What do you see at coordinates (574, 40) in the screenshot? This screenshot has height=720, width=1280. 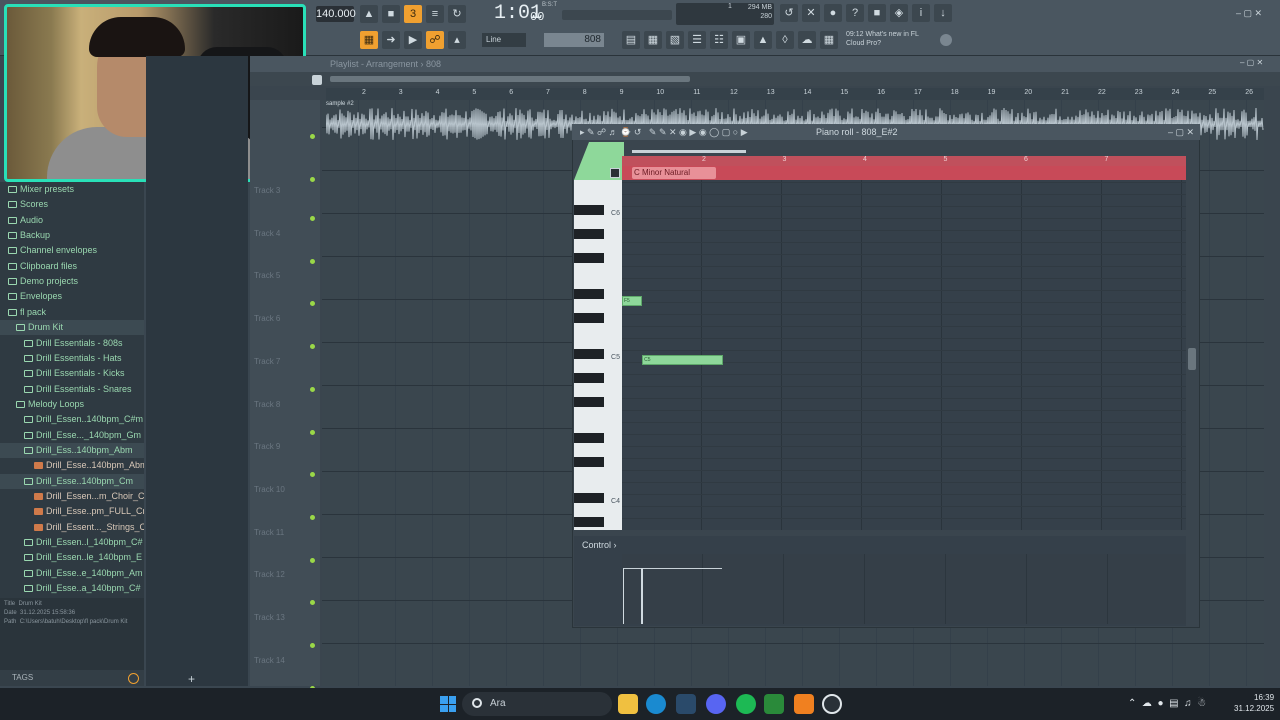 I see `pattern-value: 808` at bounding box center [574, 40].